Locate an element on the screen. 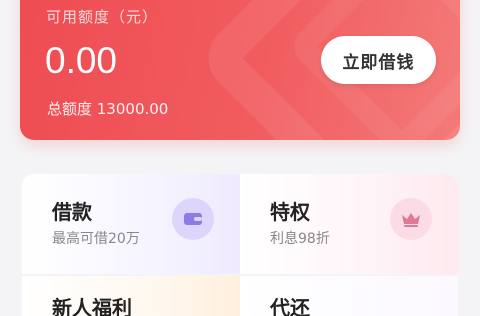 The height and width of the screenshot is (316, 480). total-limit-text: 总额度 13000.00 is located at coordinates (108, 109).